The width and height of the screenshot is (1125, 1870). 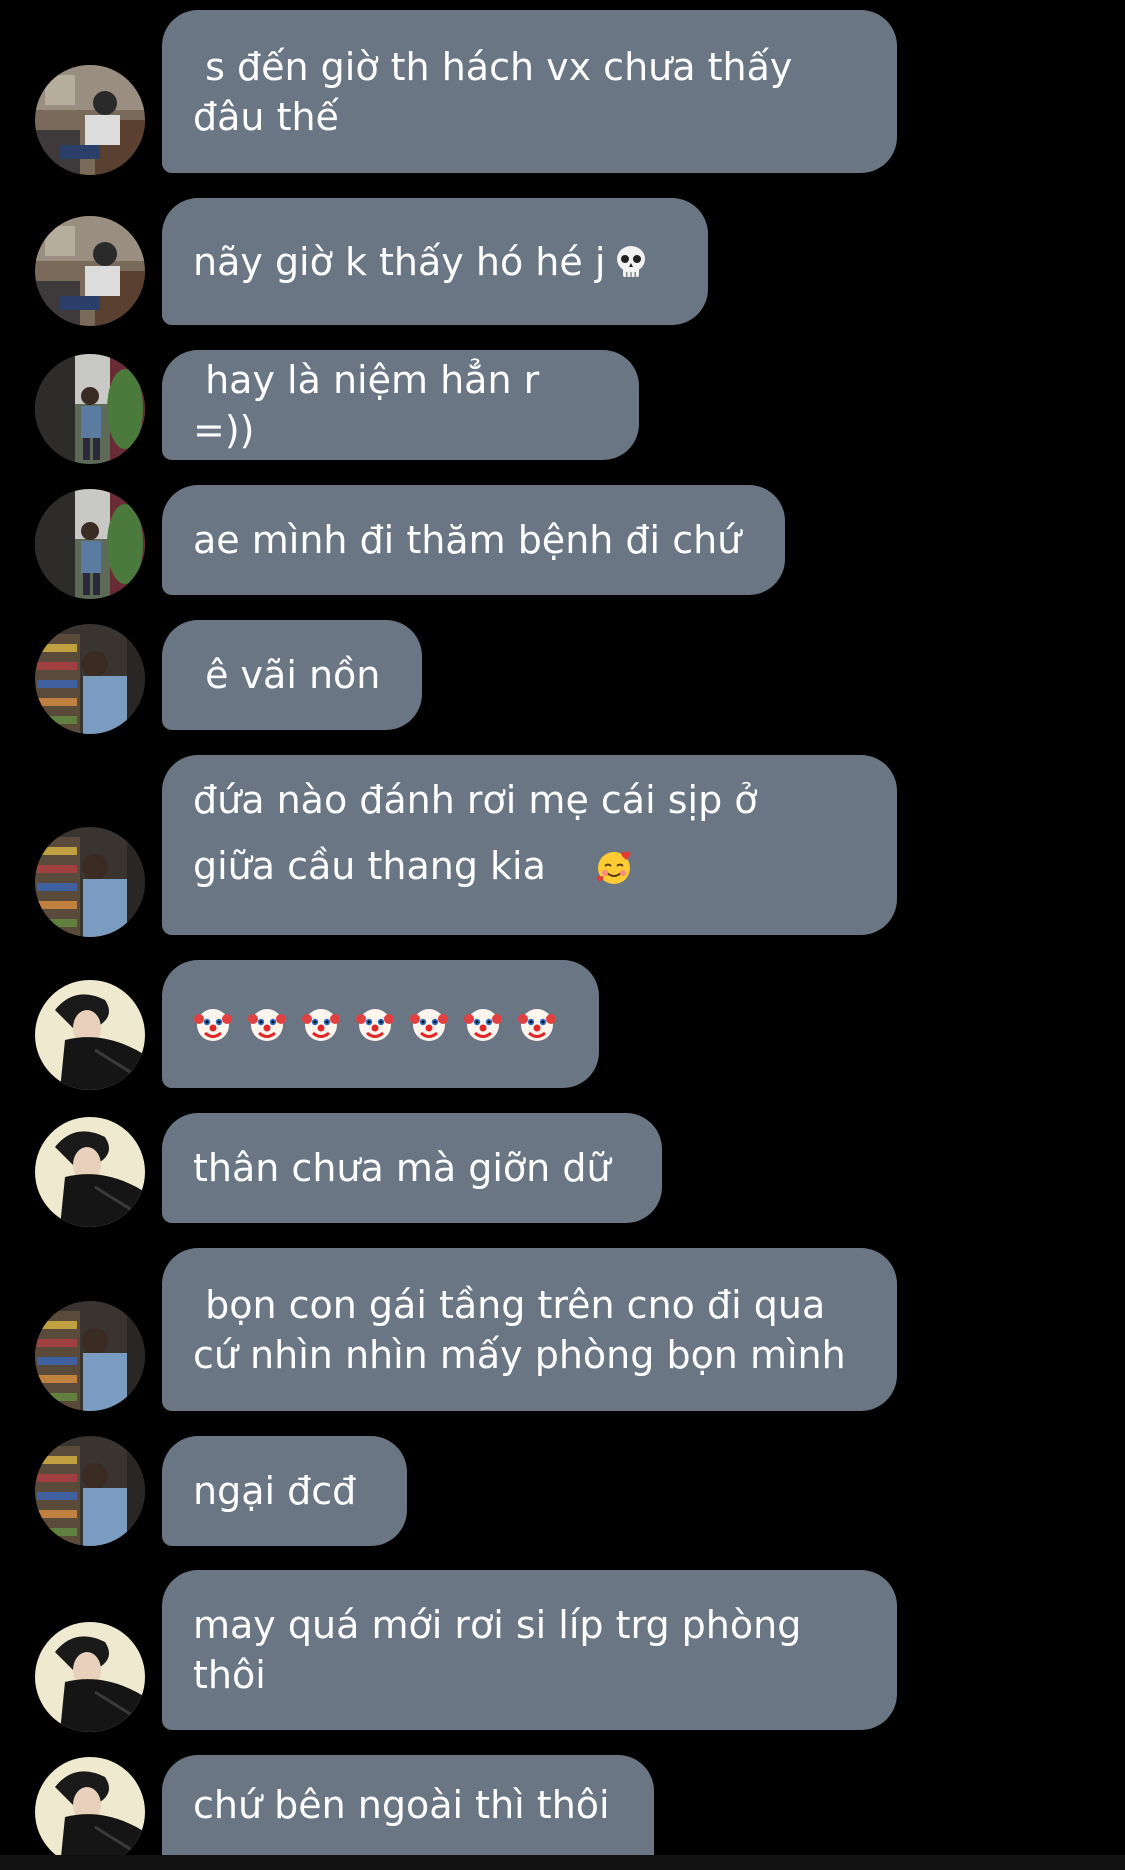 I want to click on message-row: s đến giờ th hách vx chưa thấy đâu thế, so click(x=562, y=92).